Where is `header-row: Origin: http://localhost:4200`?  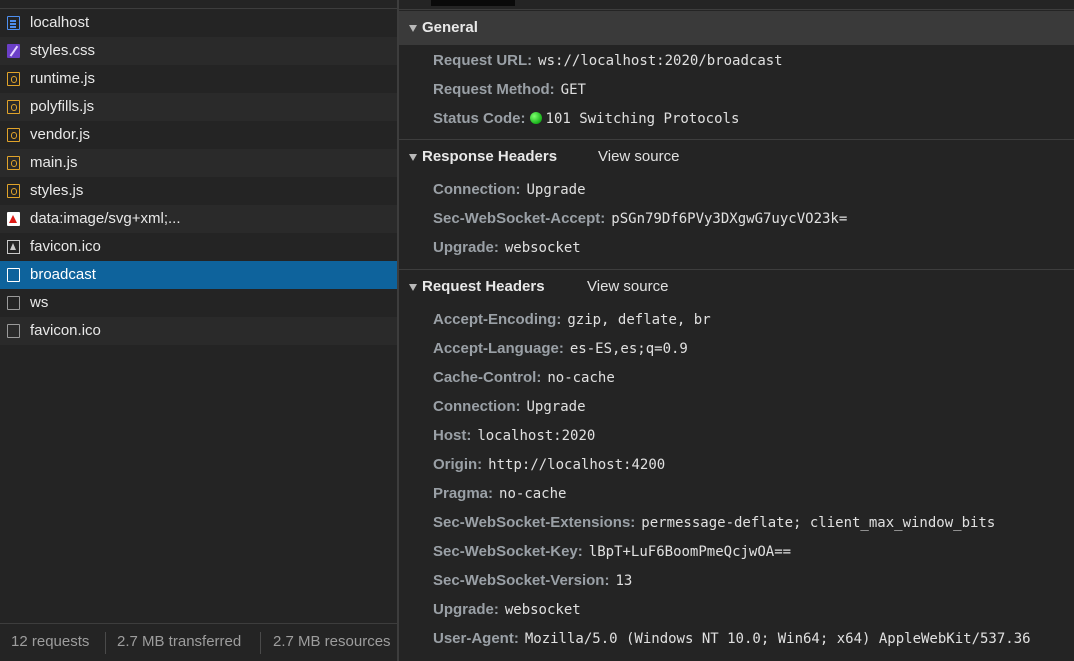 header-row: Origin: http://localhost:4200 is located at coordinates (549, 464).